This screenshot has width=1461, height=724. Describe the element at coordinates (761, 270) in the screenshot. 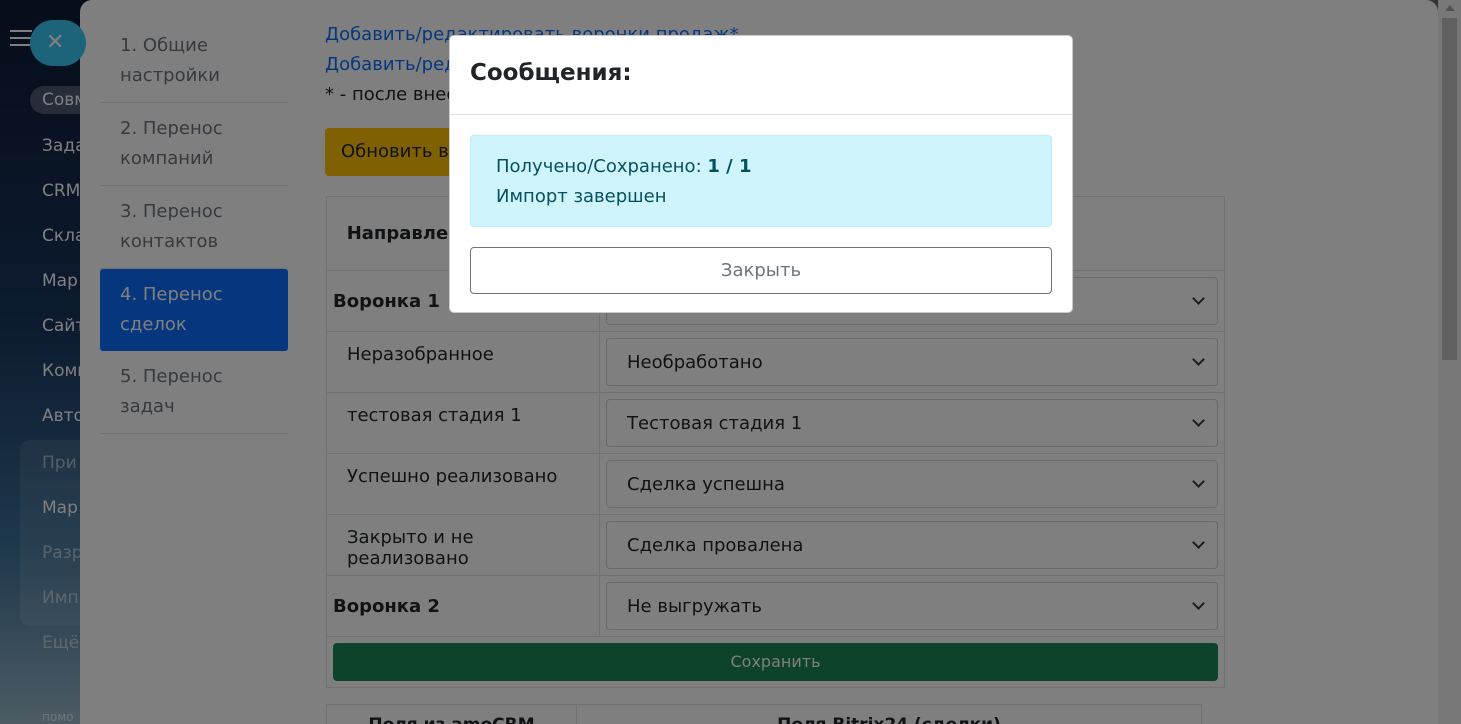

I see `close-button: Закрыть` at that location.